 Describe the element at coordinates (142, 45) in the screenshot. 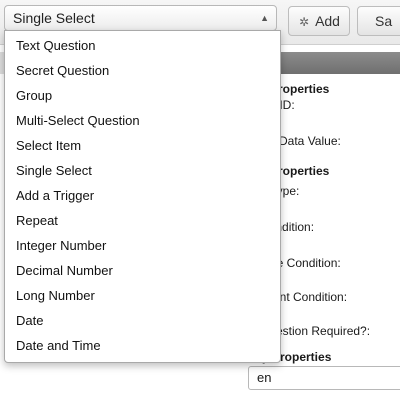

I see `menu-item-text-question: Text Question` at that location.